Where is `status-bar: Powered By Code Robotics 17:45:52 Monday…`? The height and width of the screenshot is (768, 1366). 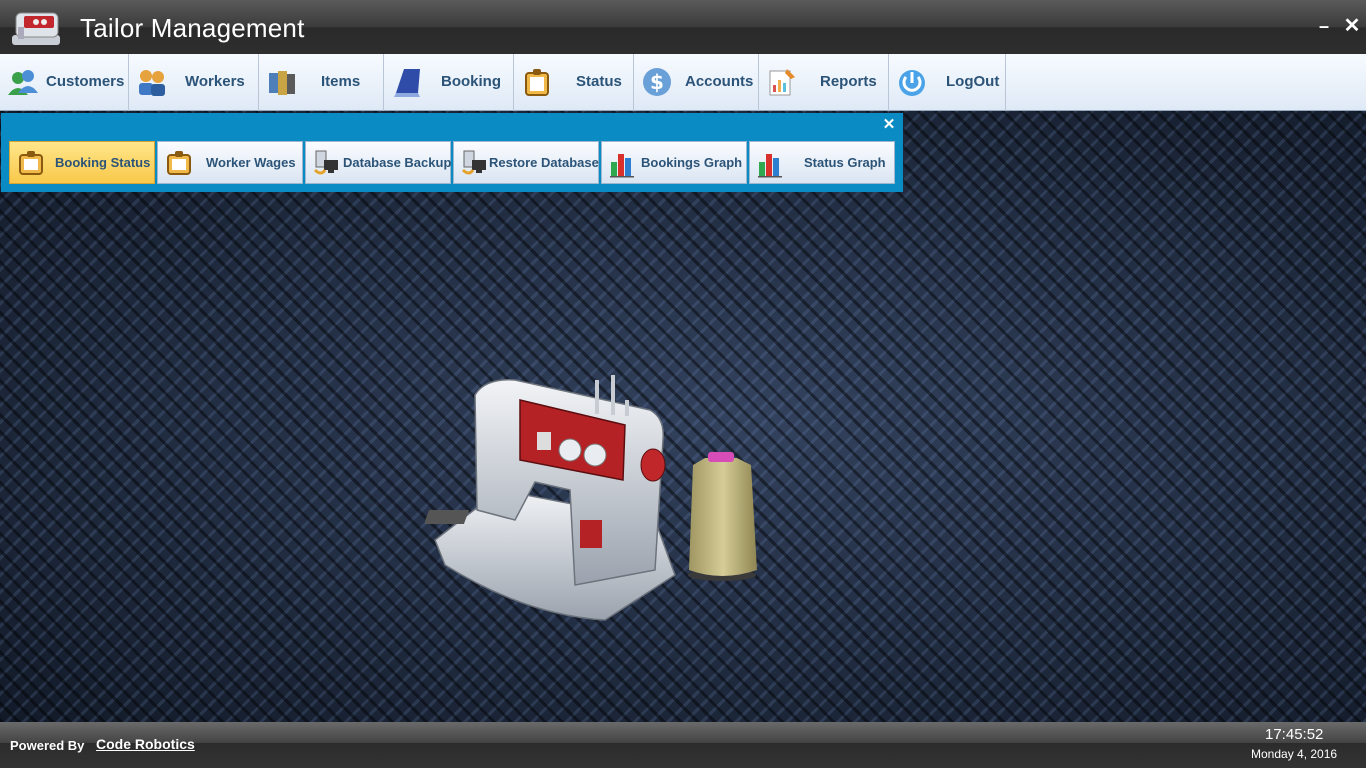
status-bar: Powered By Code Robotics 17:45:52 Monday… is located at coordinates (683, 745).